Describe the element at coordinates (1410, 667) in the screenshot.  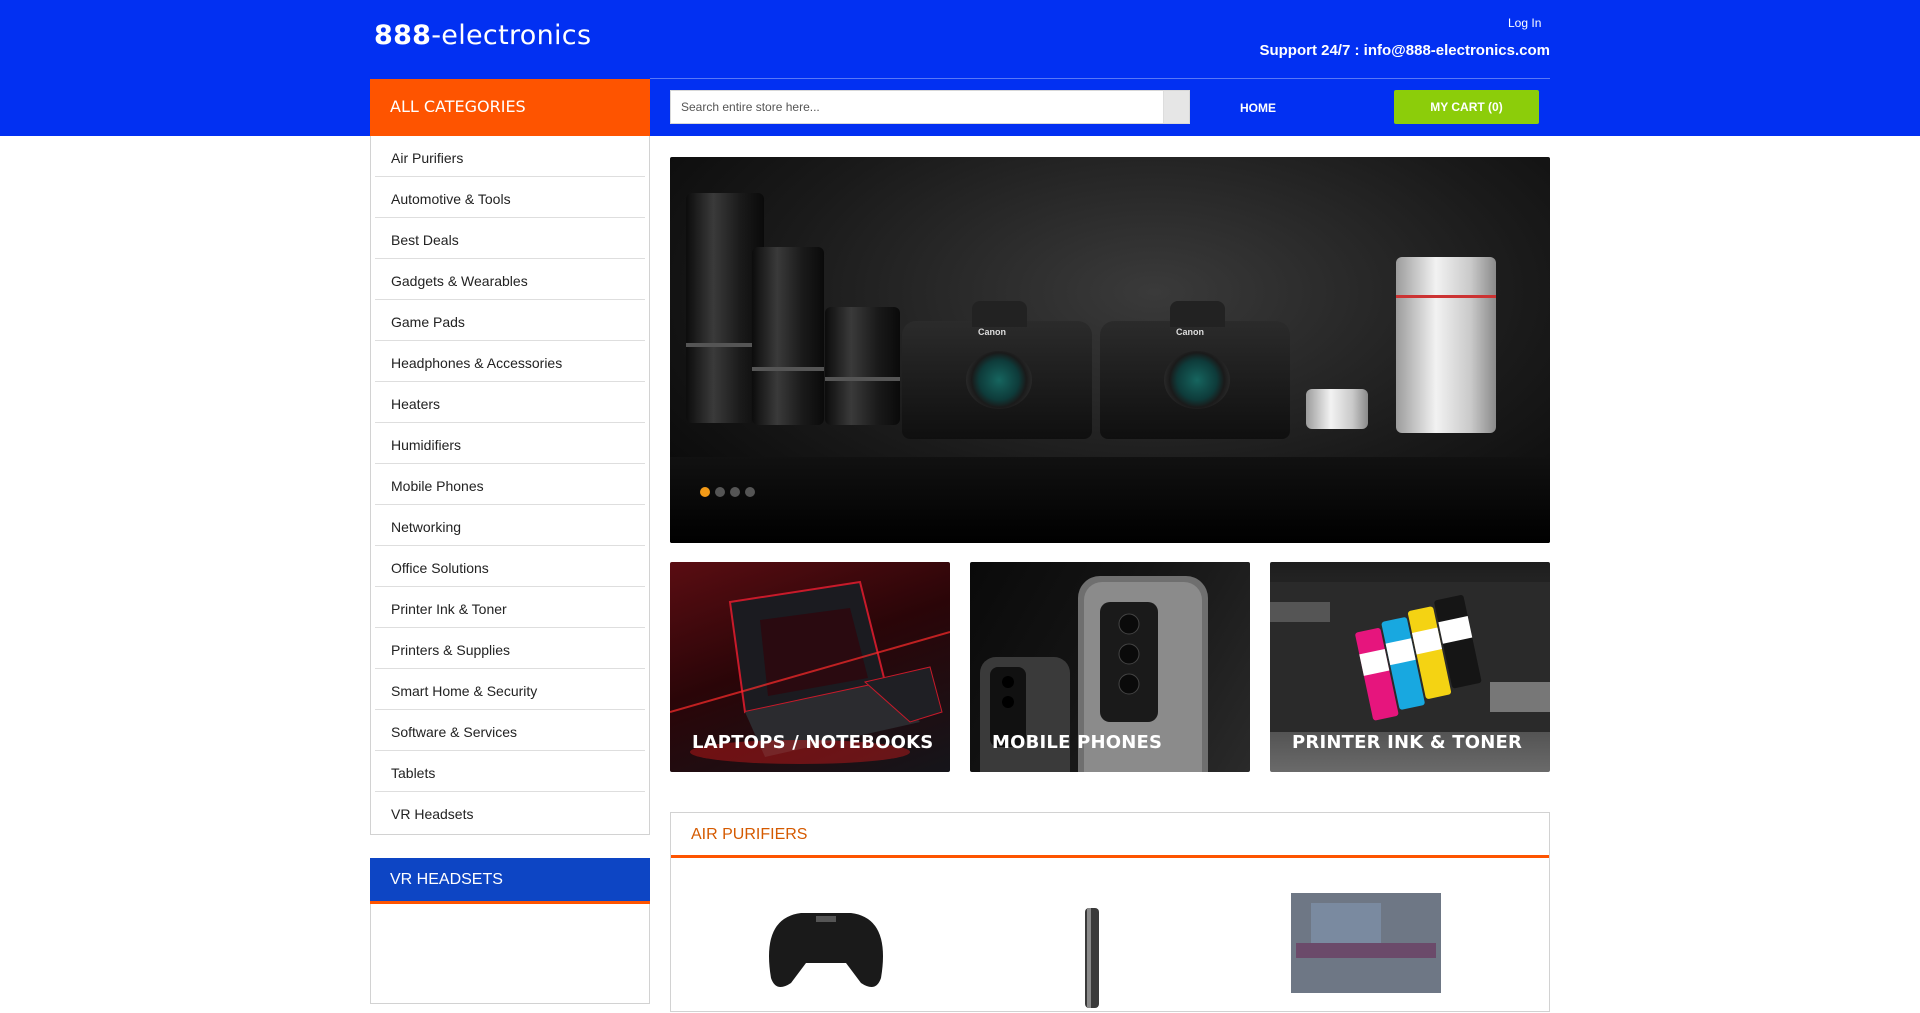
I see `promo-tile-printer-ink: PRINTER INK & TONER` at that location.